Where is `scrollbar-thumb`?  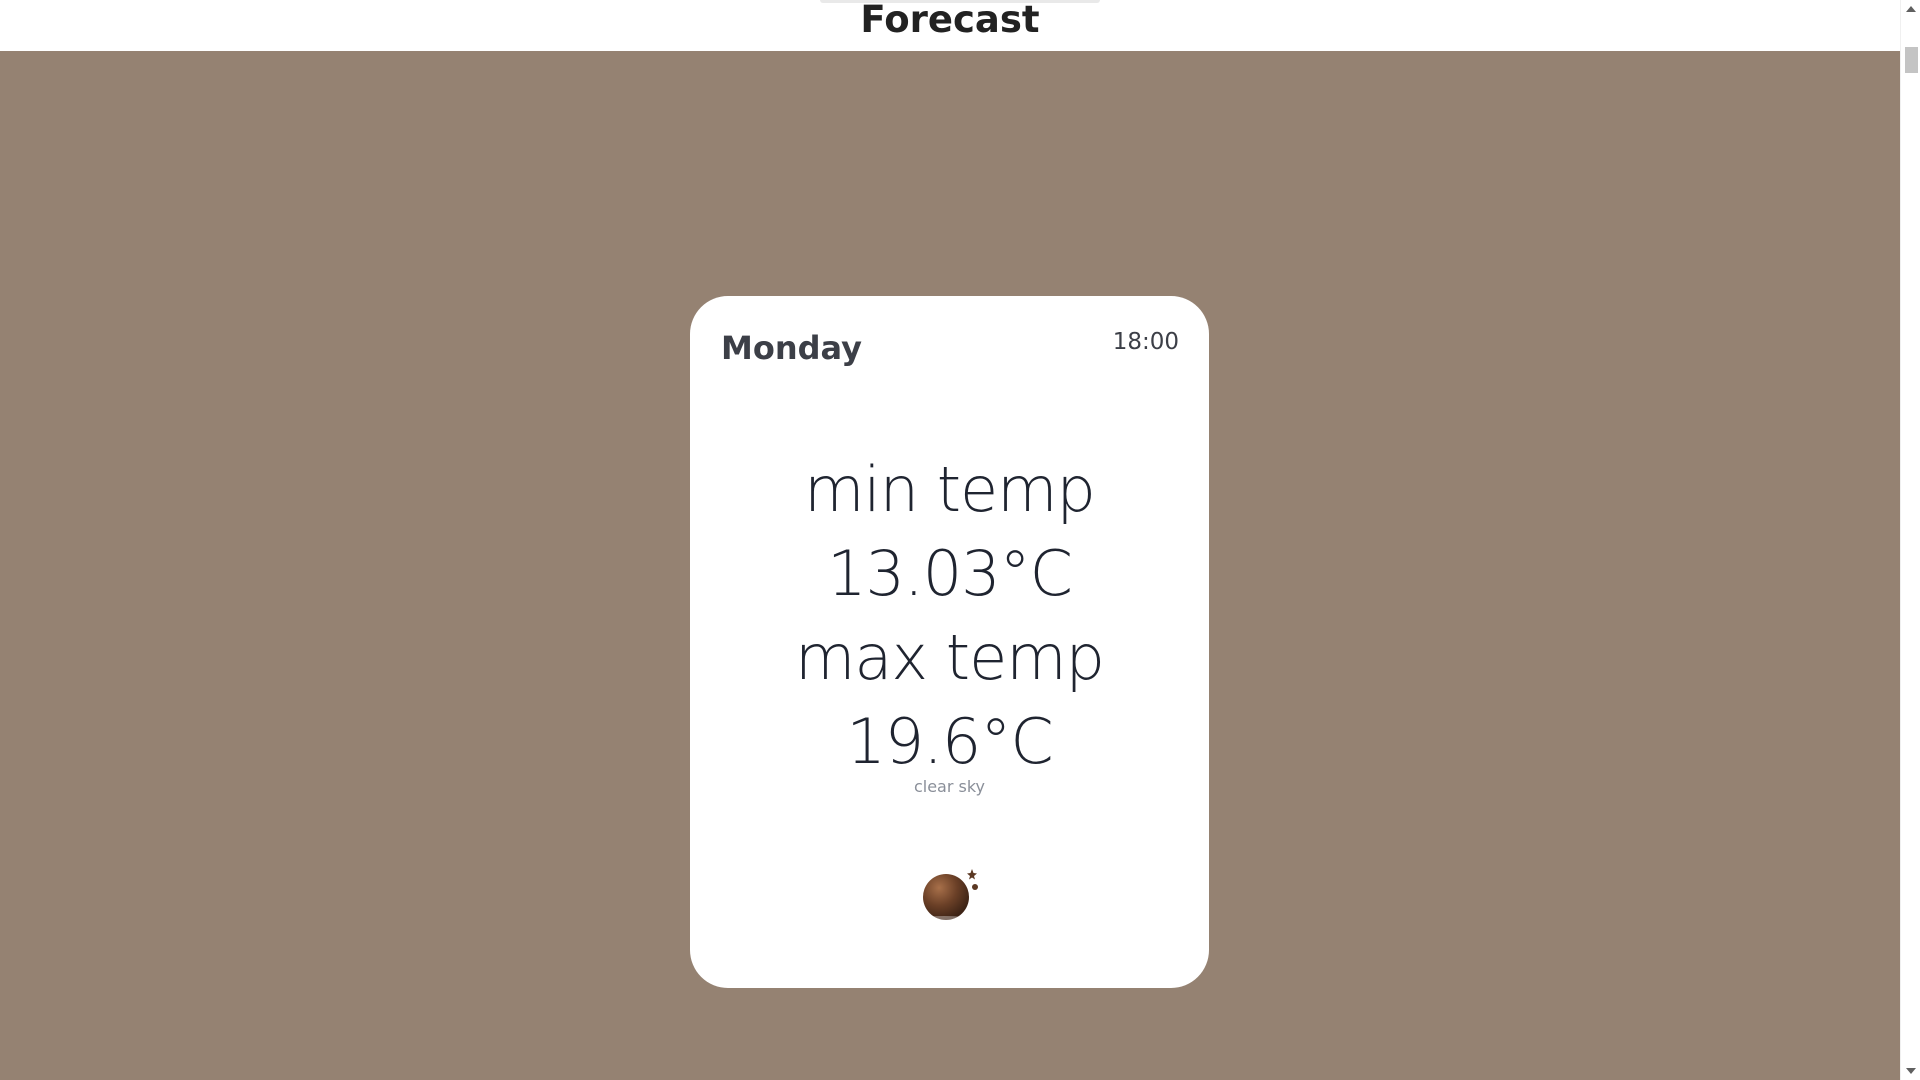 scrollbar-thumb is located at coordinates (1911, 60).